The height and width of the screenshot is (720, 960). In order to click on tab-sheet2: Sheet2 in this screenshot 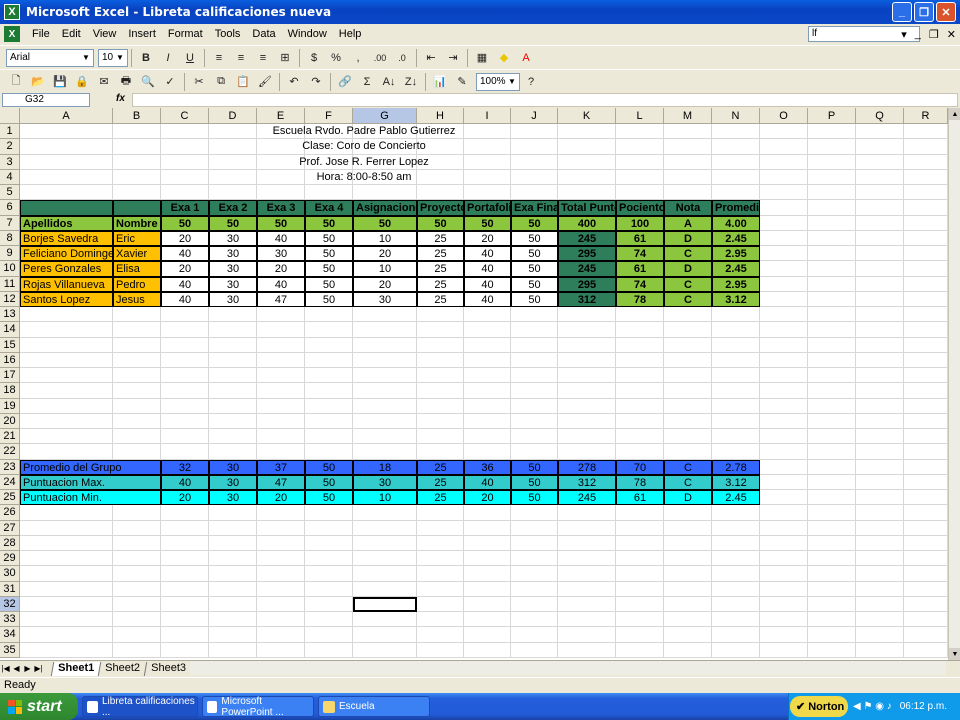, I will do `click(122, 668)`.